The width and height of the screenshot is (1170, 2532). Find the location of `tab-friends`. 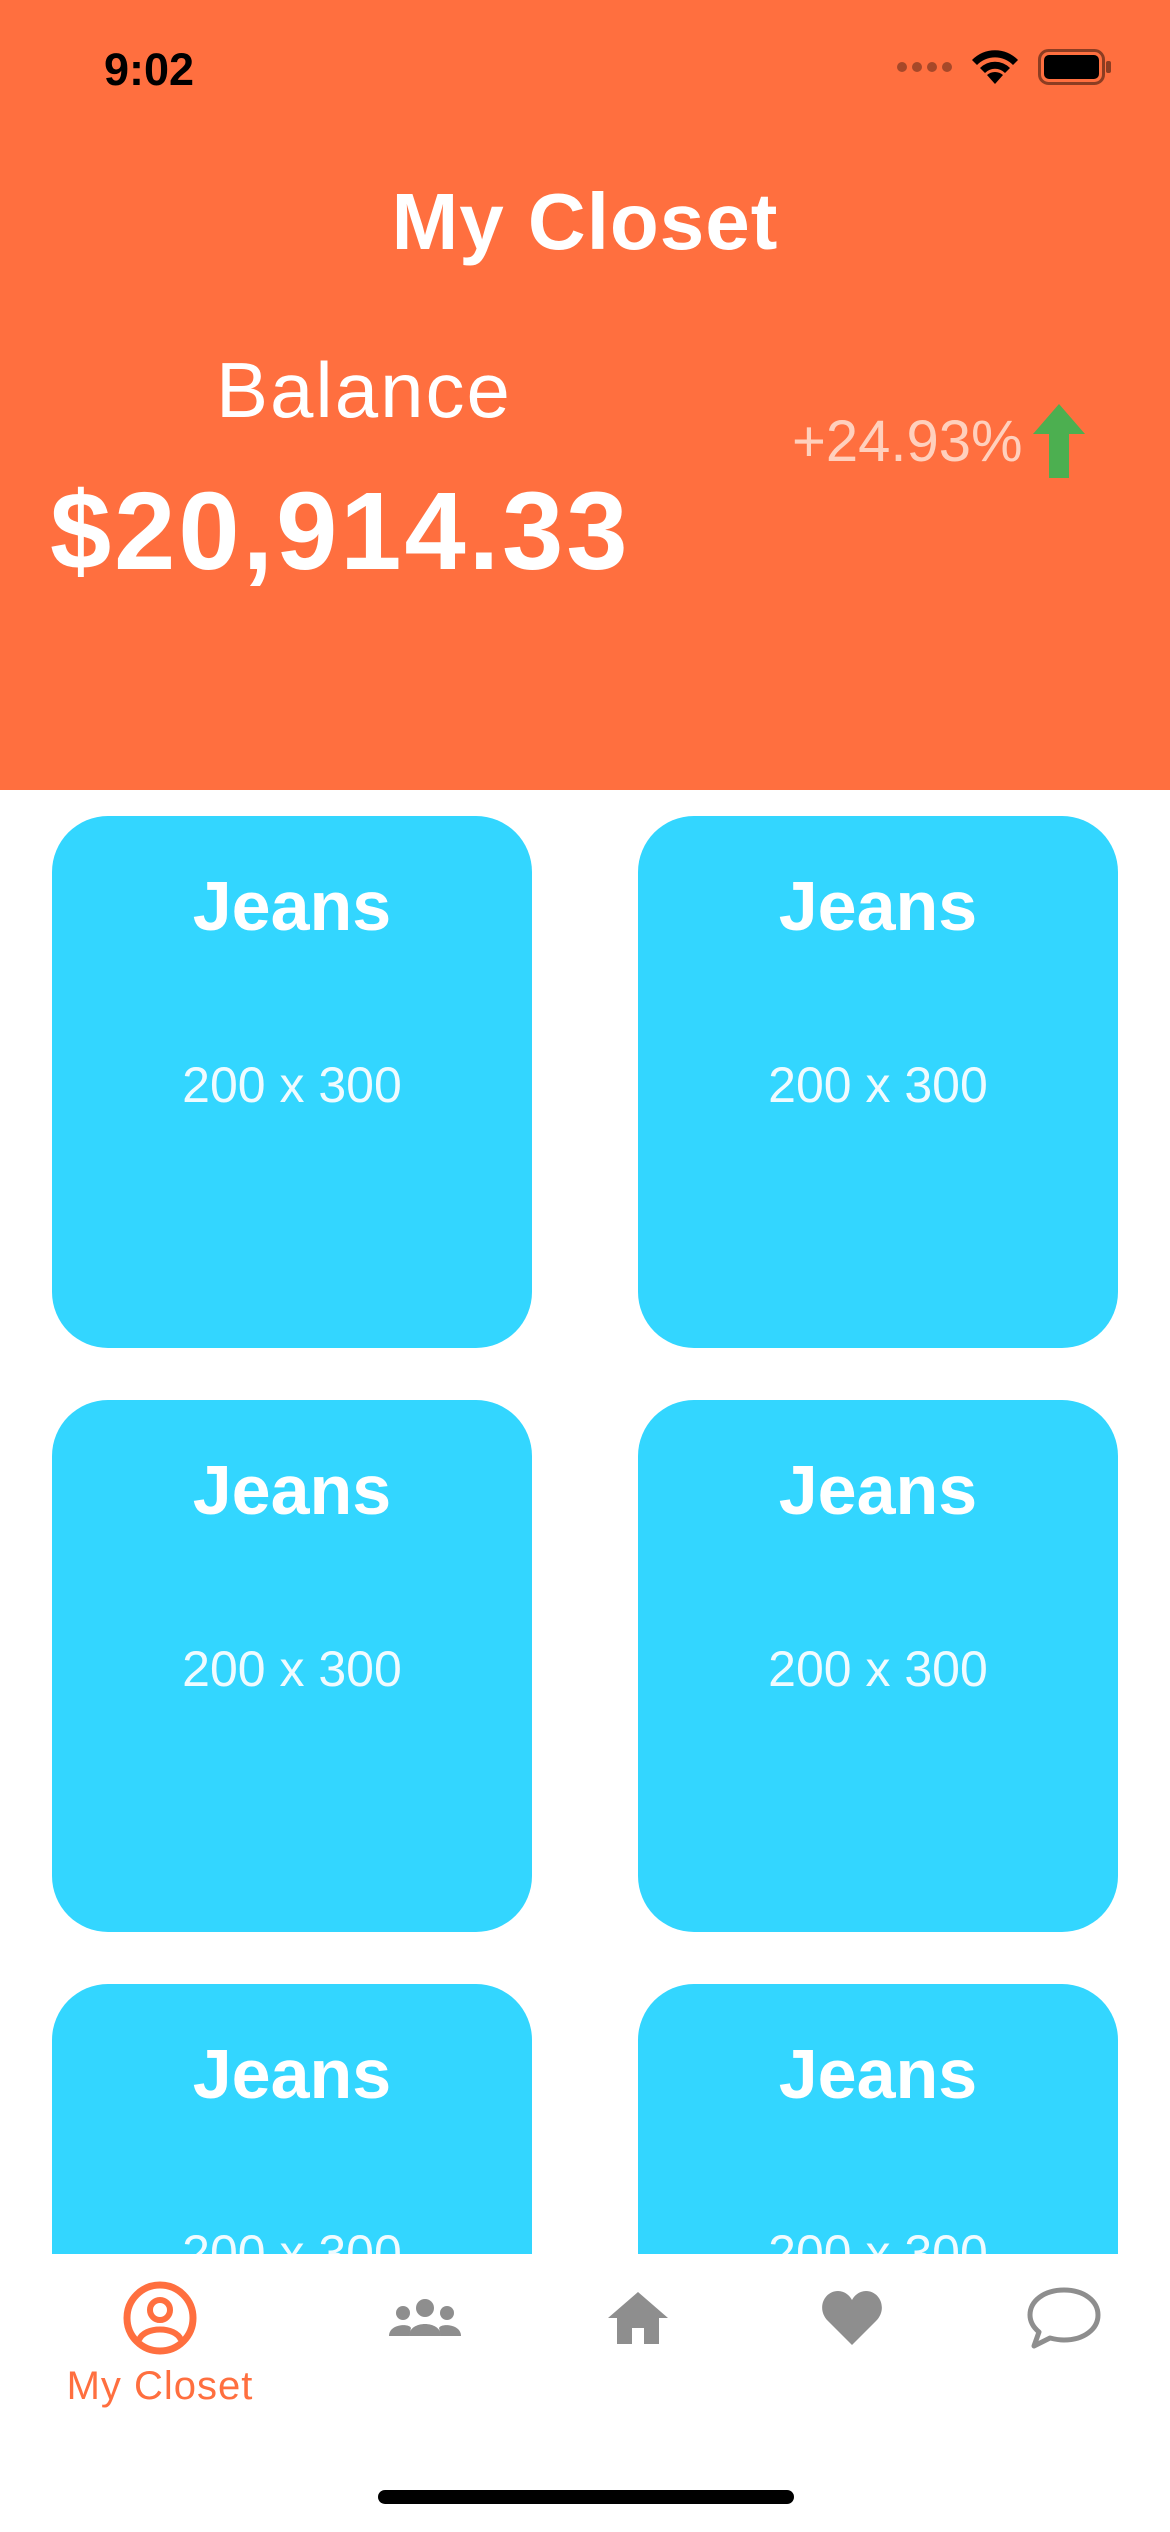

tab-friends is located at coordinates (425, 2347).